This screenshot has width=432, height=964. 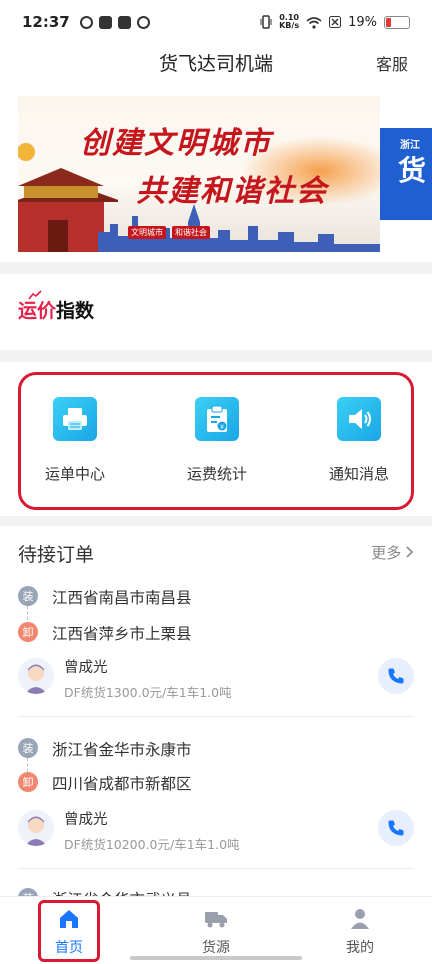 What do you see at coordinates (360, 919) in the screenshot?
I see `user-icon` at bounding box center [360, 919].